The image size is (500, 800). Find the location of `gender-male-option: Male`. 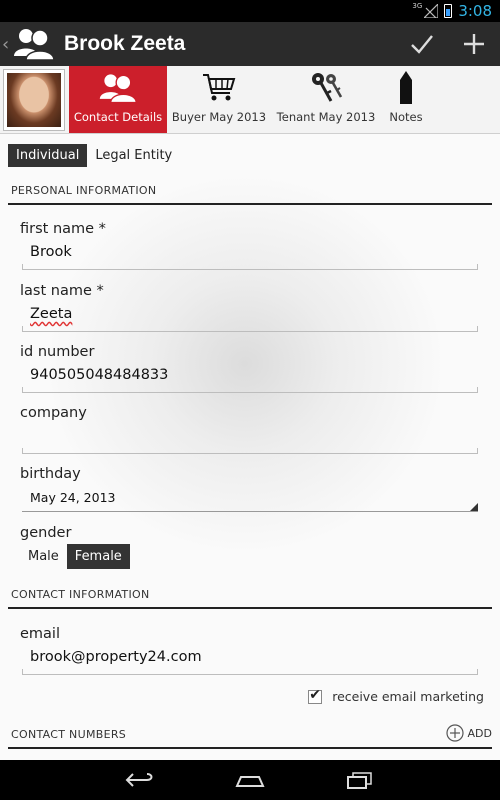

gender-male-option: Male is located at coordinates (43, 556).